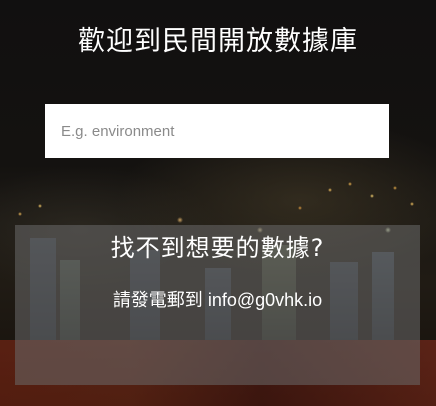  Describe the element at coordinates (265, 300) in the screenshot. I see `contact-email-link: info@g0vhk.io` at that location.